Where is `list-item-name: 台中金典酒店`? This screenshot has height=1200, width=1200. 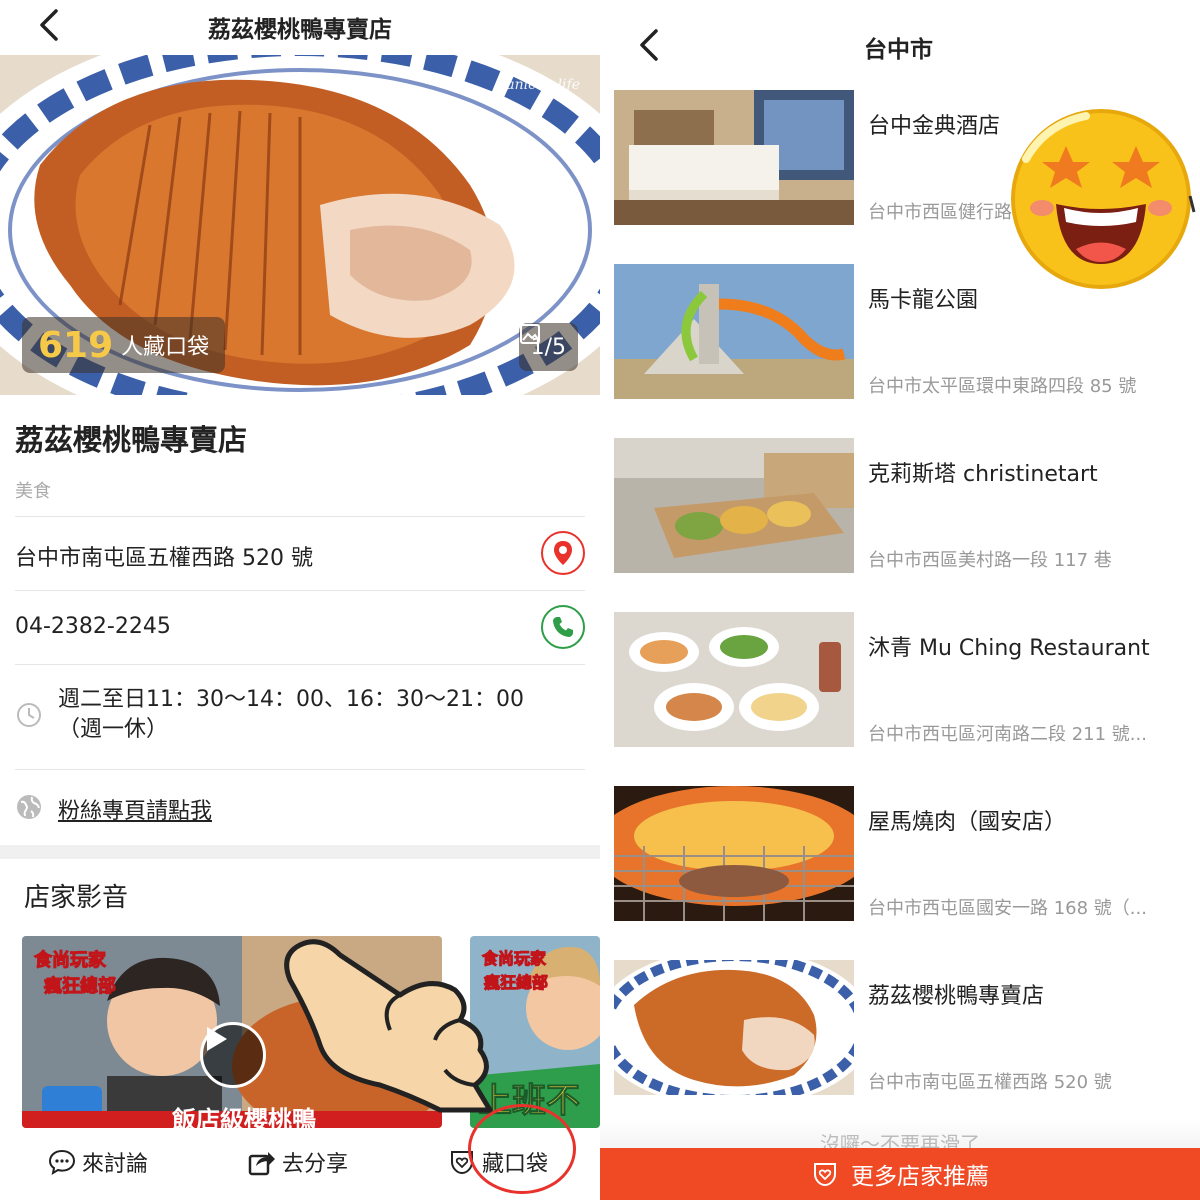
list-item-name: 台中金典酒店 is located at coordinates (934, 126).